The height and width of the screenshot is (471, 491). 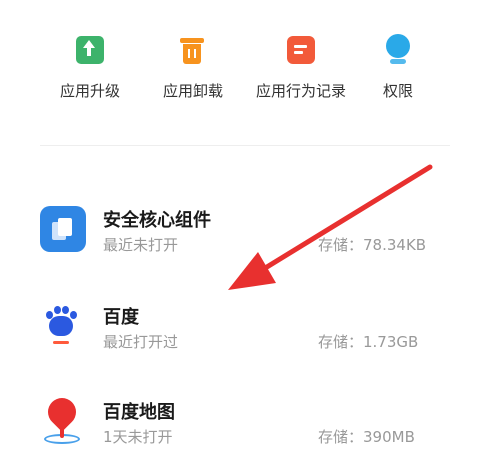 What do you see at coordinates (192, 54) in the screenshot?
I see `trash-bin` at bounding box center [192, 54].